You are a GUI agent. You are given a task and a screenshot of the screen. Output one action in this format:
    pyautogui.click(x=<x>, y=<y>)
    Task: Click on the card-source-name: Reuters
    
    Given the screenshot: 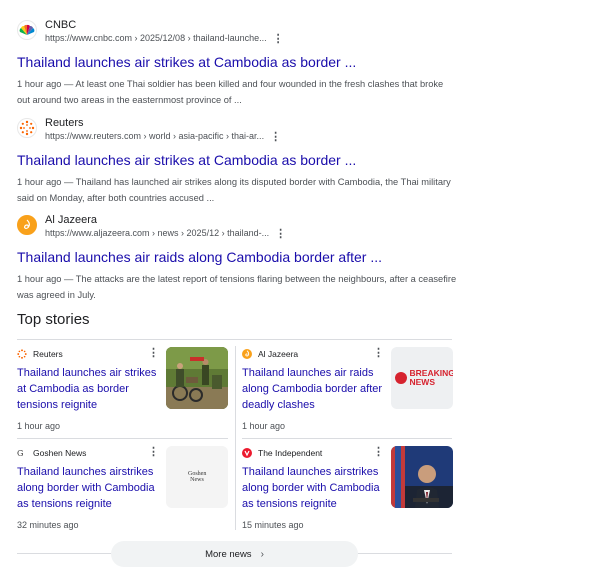 What is the action you would take?
    pyautogui.click(x=48, y=354)
    